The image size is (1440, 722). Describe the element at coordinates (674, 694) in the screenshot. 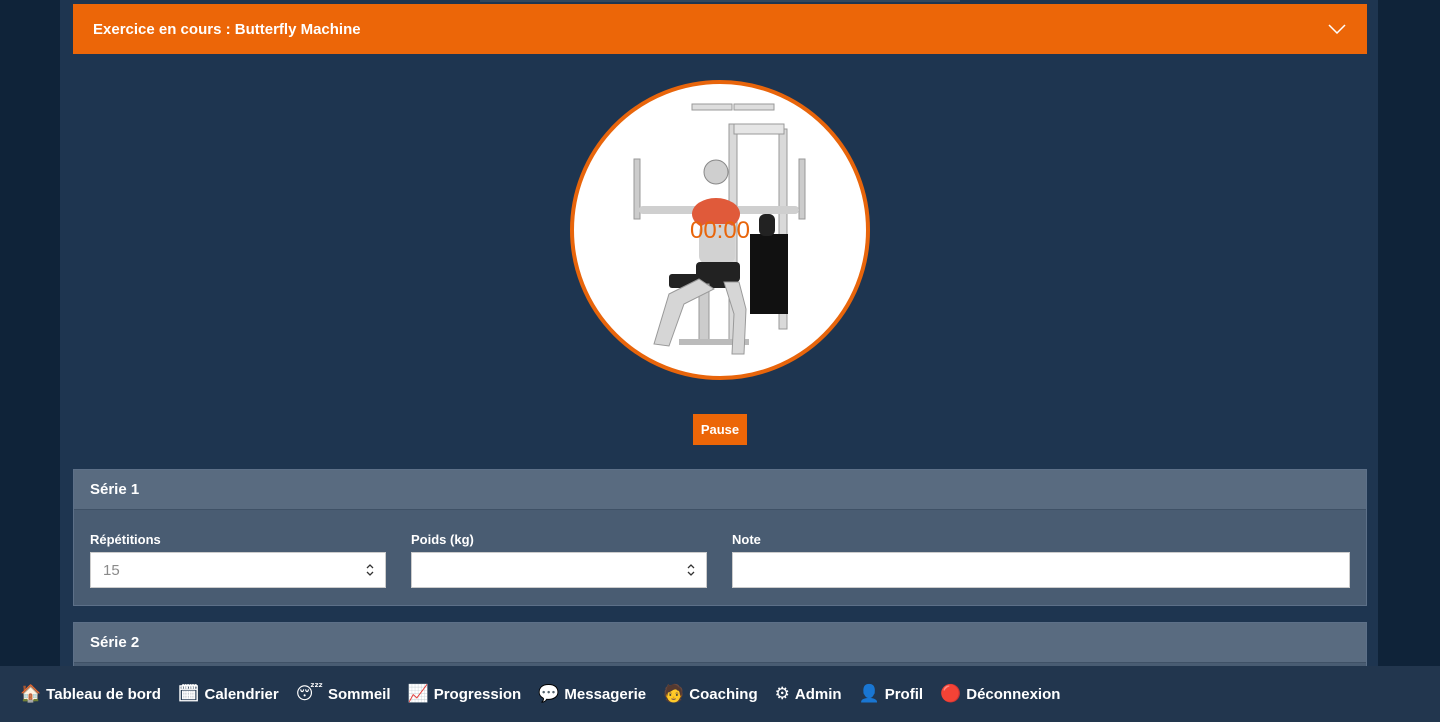

I see `coach-icon: 🧑` at that location.